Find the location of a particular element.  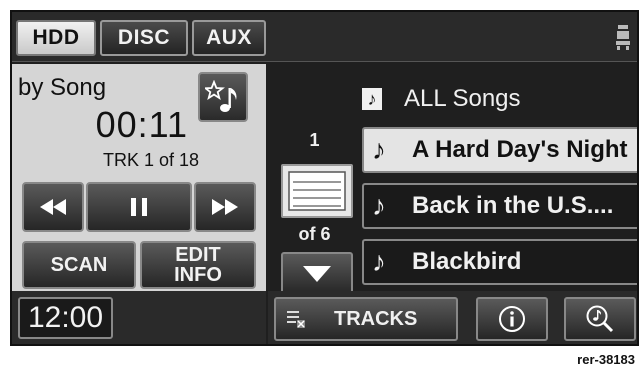

pause-icon is located at coordinates (139, 207).